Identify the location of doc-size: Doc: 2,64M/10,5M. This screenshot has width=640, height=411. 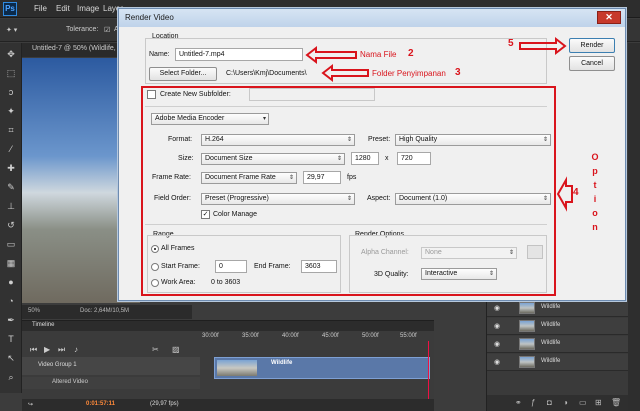
(105, 311).